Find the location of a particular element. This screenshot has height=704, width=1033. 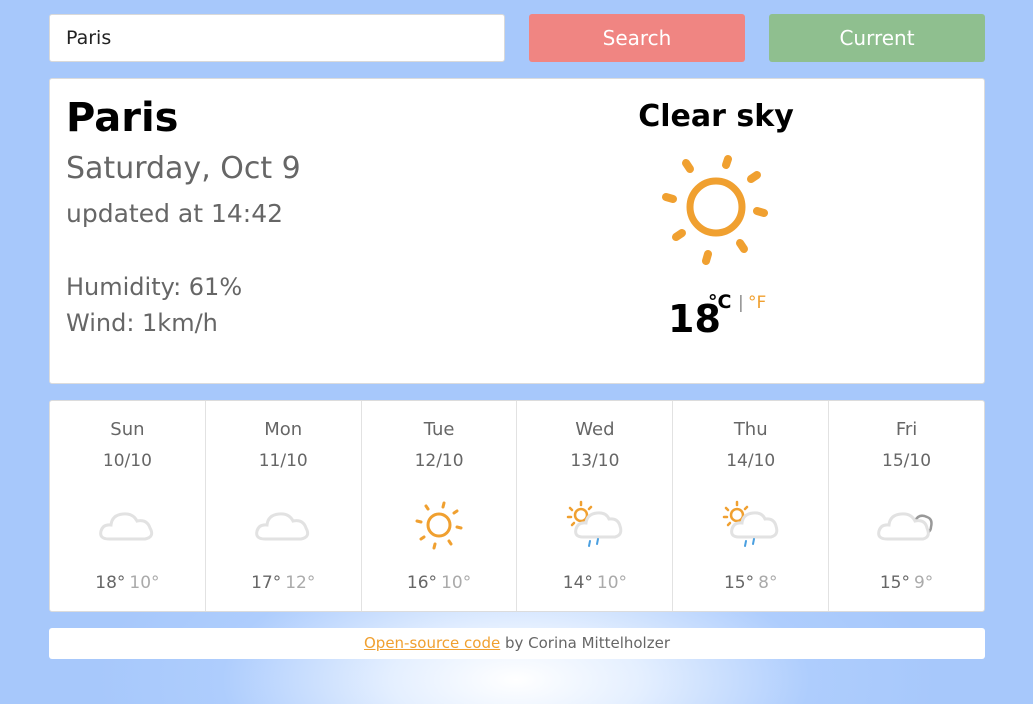

forecast-day: Tue 12/10 16° 10° is located at coordinates (440, 506).